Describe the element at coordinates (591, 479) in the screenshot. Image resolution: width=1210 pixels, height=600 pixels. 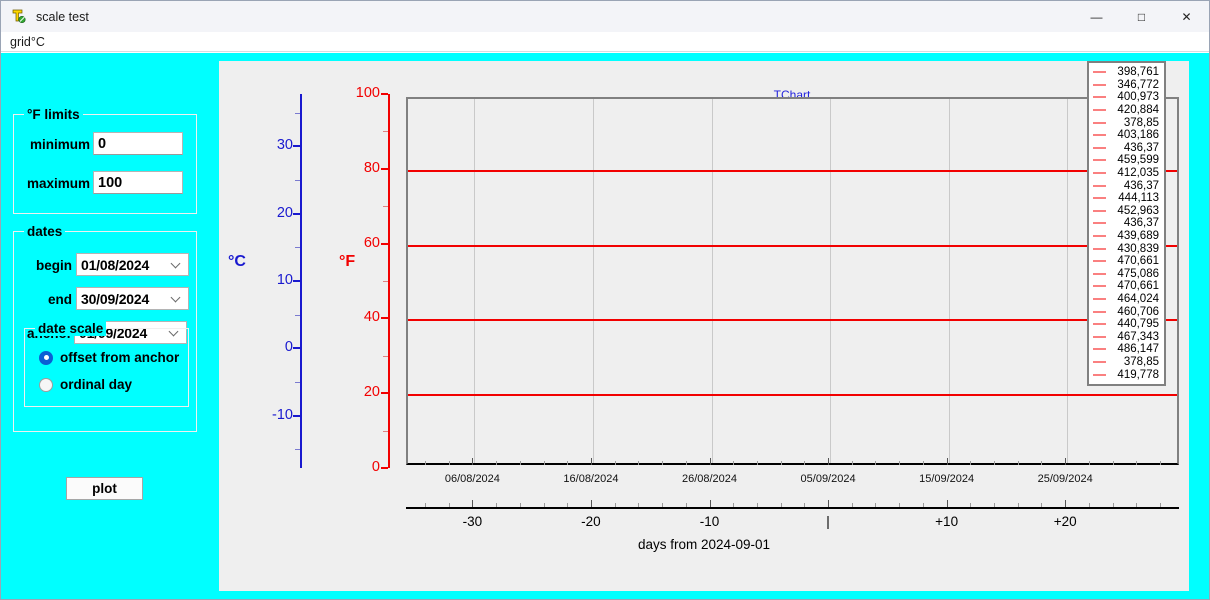
I see `date-tick-label: 16/08/2024` at that location.